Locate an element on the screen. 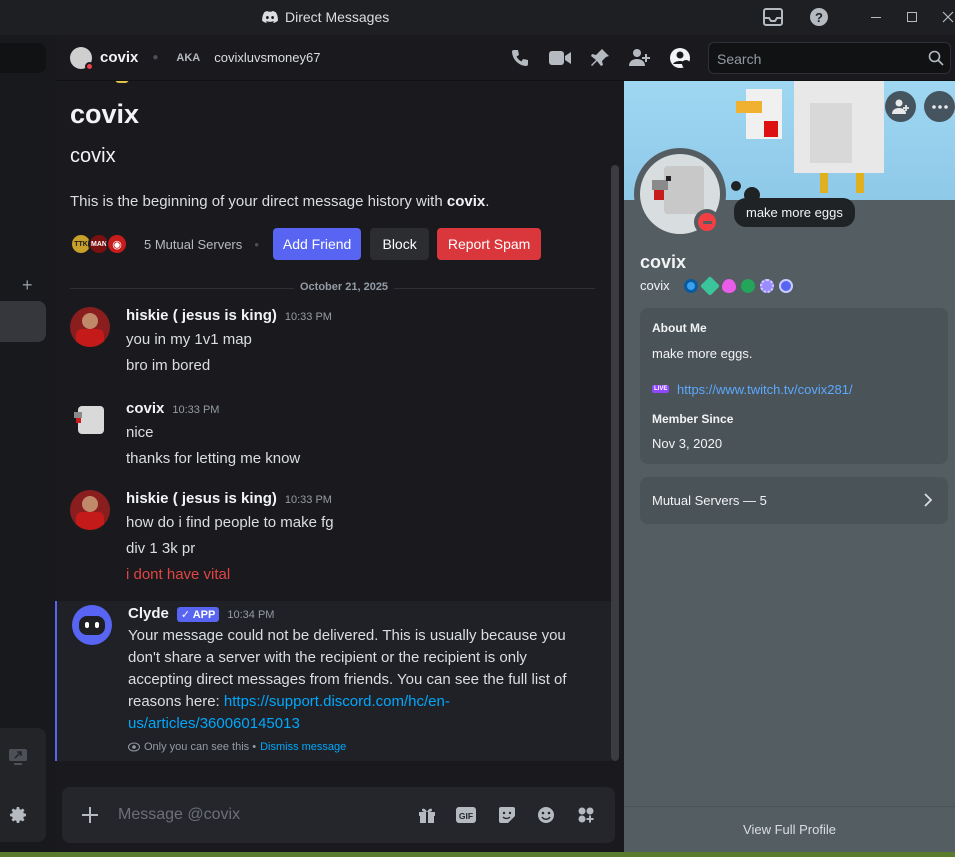  screen-share-icon is located at coordinates (18, 757).